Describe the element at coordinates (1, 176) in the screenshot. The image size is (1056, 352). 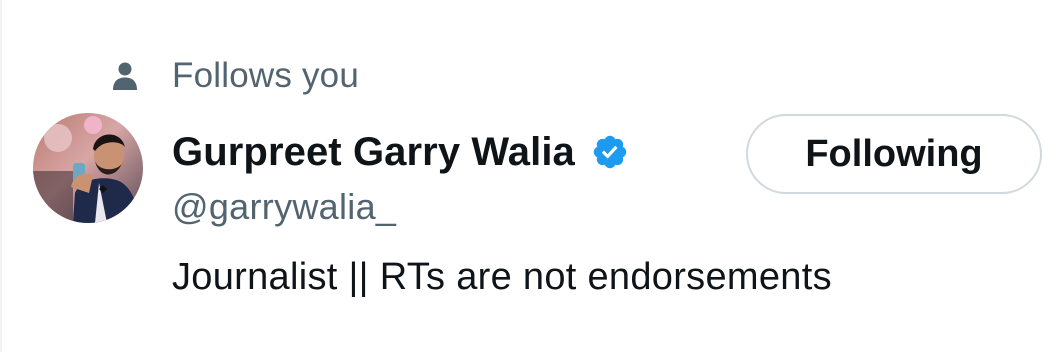
I see `divider` at that location.